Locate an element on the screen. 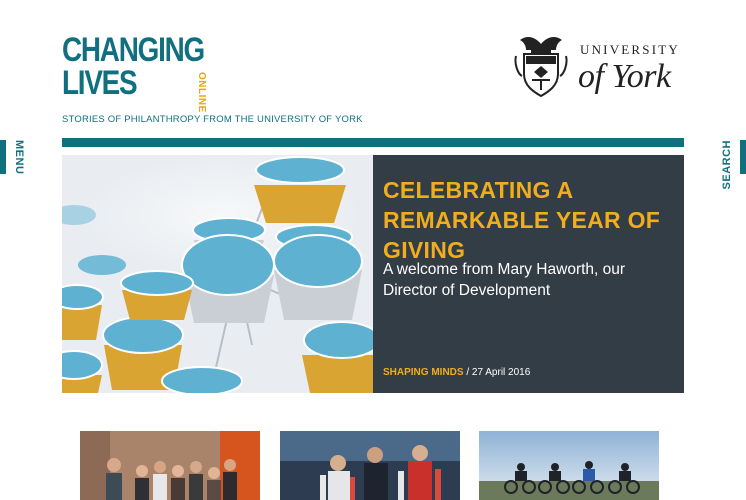 The image size is (746, 500). brand-line-changing: CHANGING is located at coordinates (133, 50).